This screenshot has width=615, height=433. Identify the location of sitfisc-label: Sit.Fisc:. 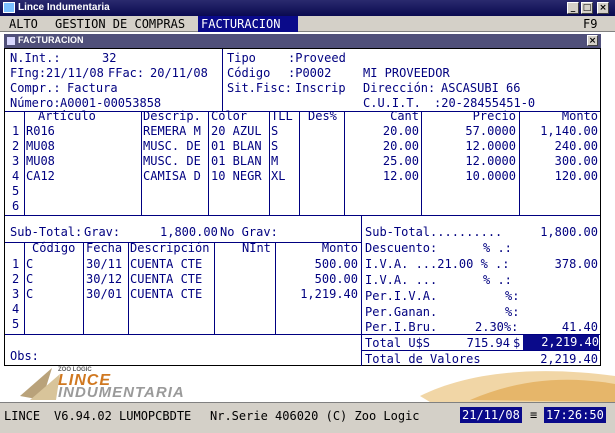
(260, 88).